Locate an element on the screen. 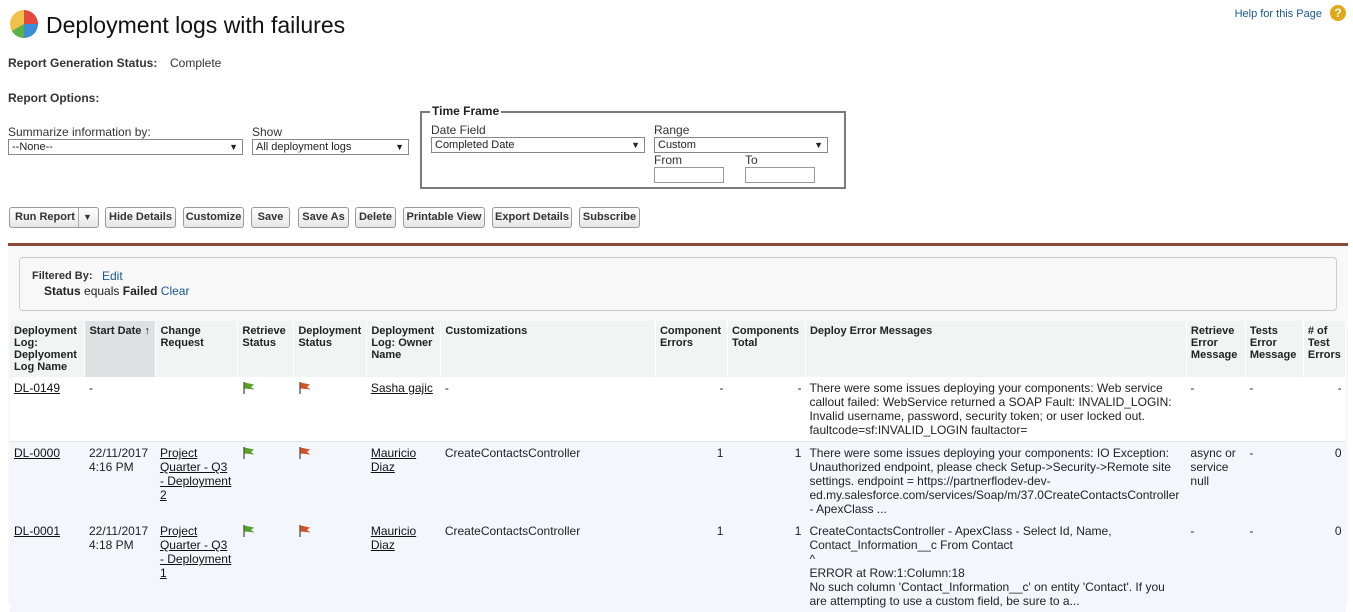 The height and width of the screenshot is (612, 1353). report-options-label: Report Options: is located at coordinates (54, 98).